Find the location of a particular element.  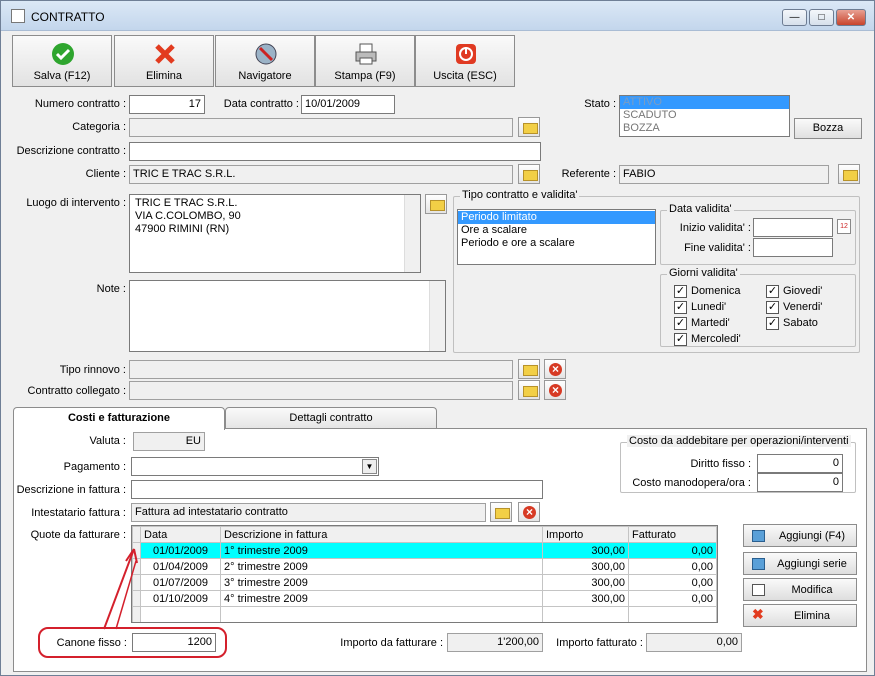

descrizione-fattura-field is located at coordinates (337, 489).